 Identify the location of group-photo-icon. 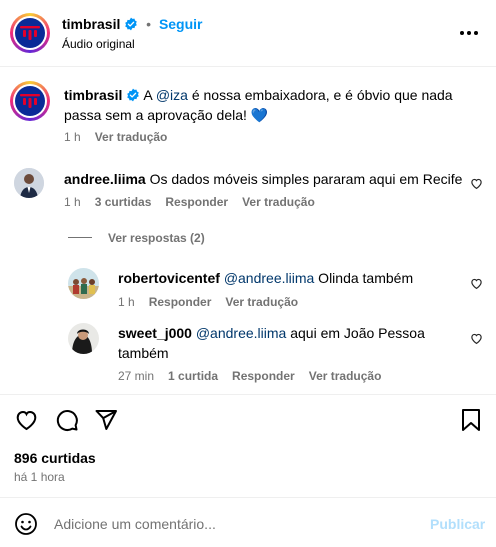
(83, 283).